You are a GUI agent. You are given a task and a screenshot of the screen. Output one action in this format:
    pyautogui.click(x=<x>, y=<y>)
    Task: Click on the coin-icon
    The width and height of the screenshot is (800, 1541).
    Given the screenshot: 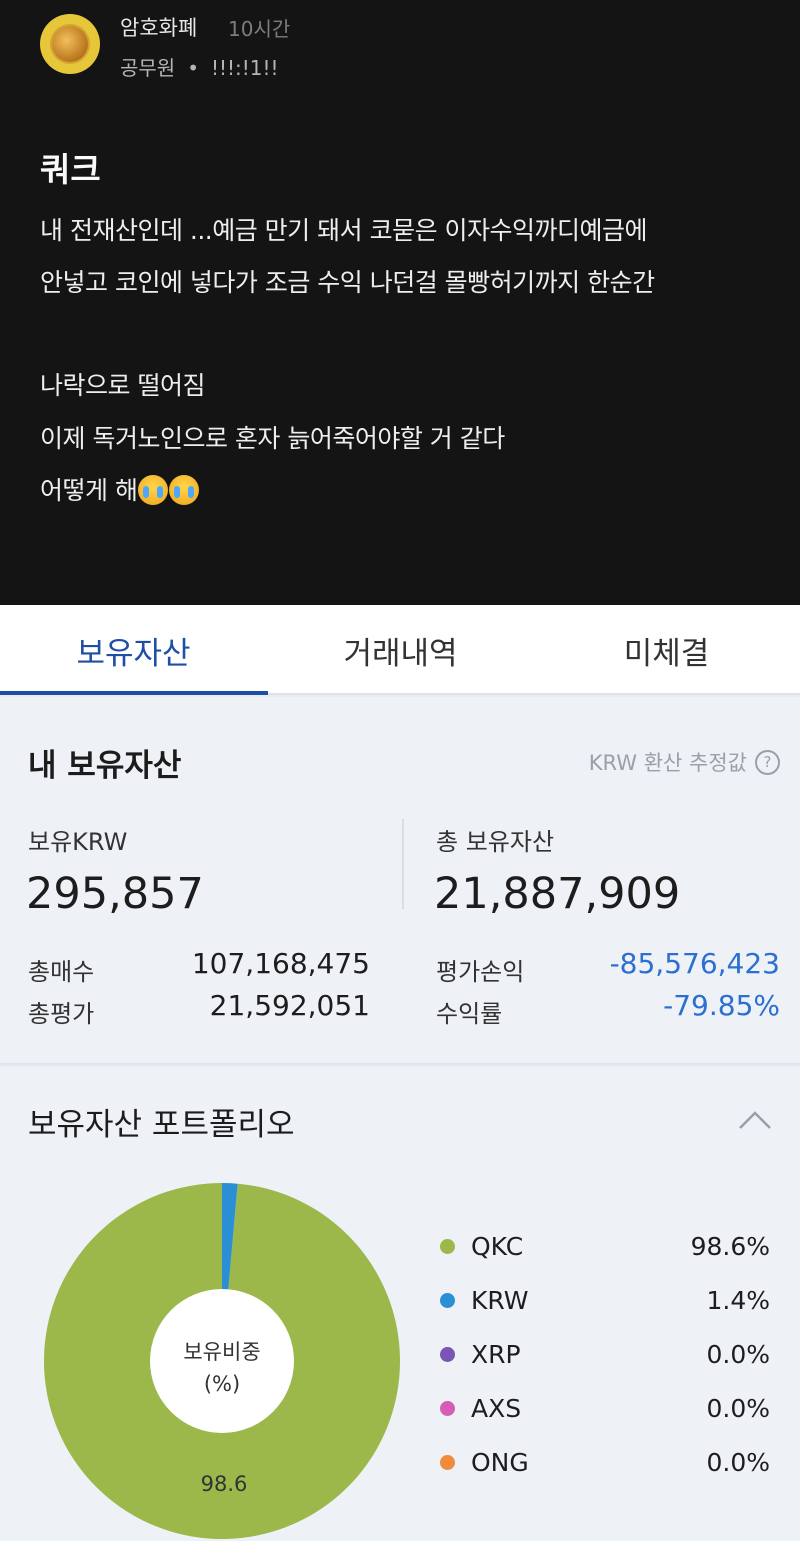 What is the action you would take?
    pyautogui.click(x=70, y=44)
    